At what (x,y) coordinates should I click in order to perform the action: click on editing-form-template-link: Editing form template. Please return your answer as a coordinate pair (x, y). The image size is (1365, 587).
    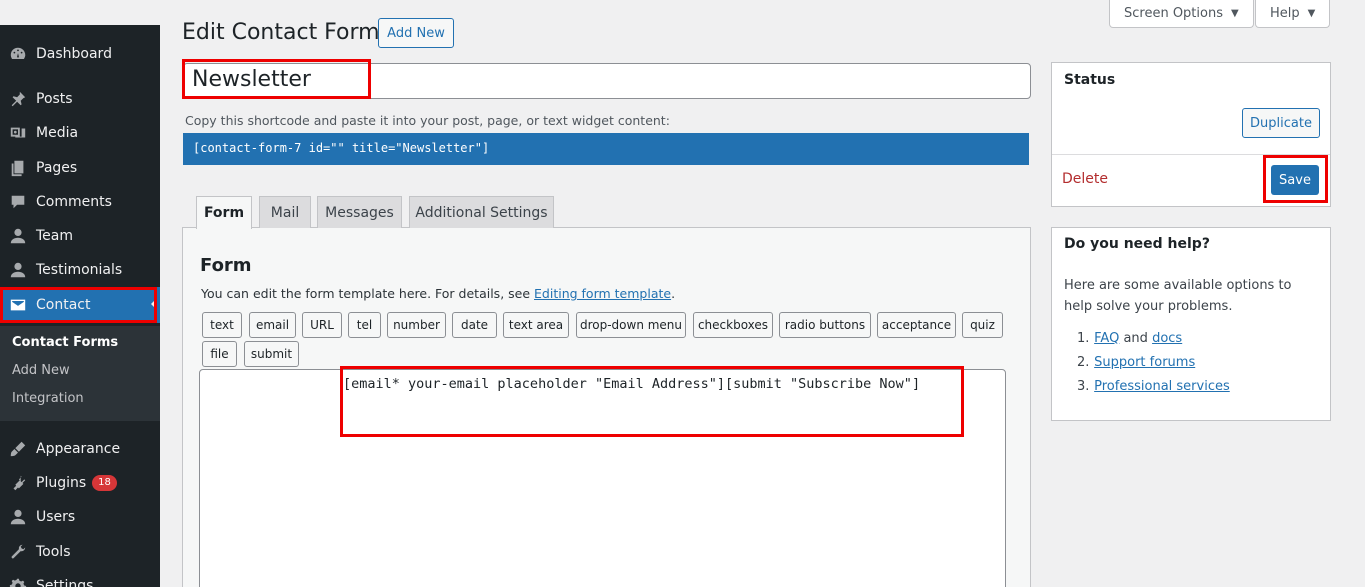
    Looking at the image, I should click on (602, 293).